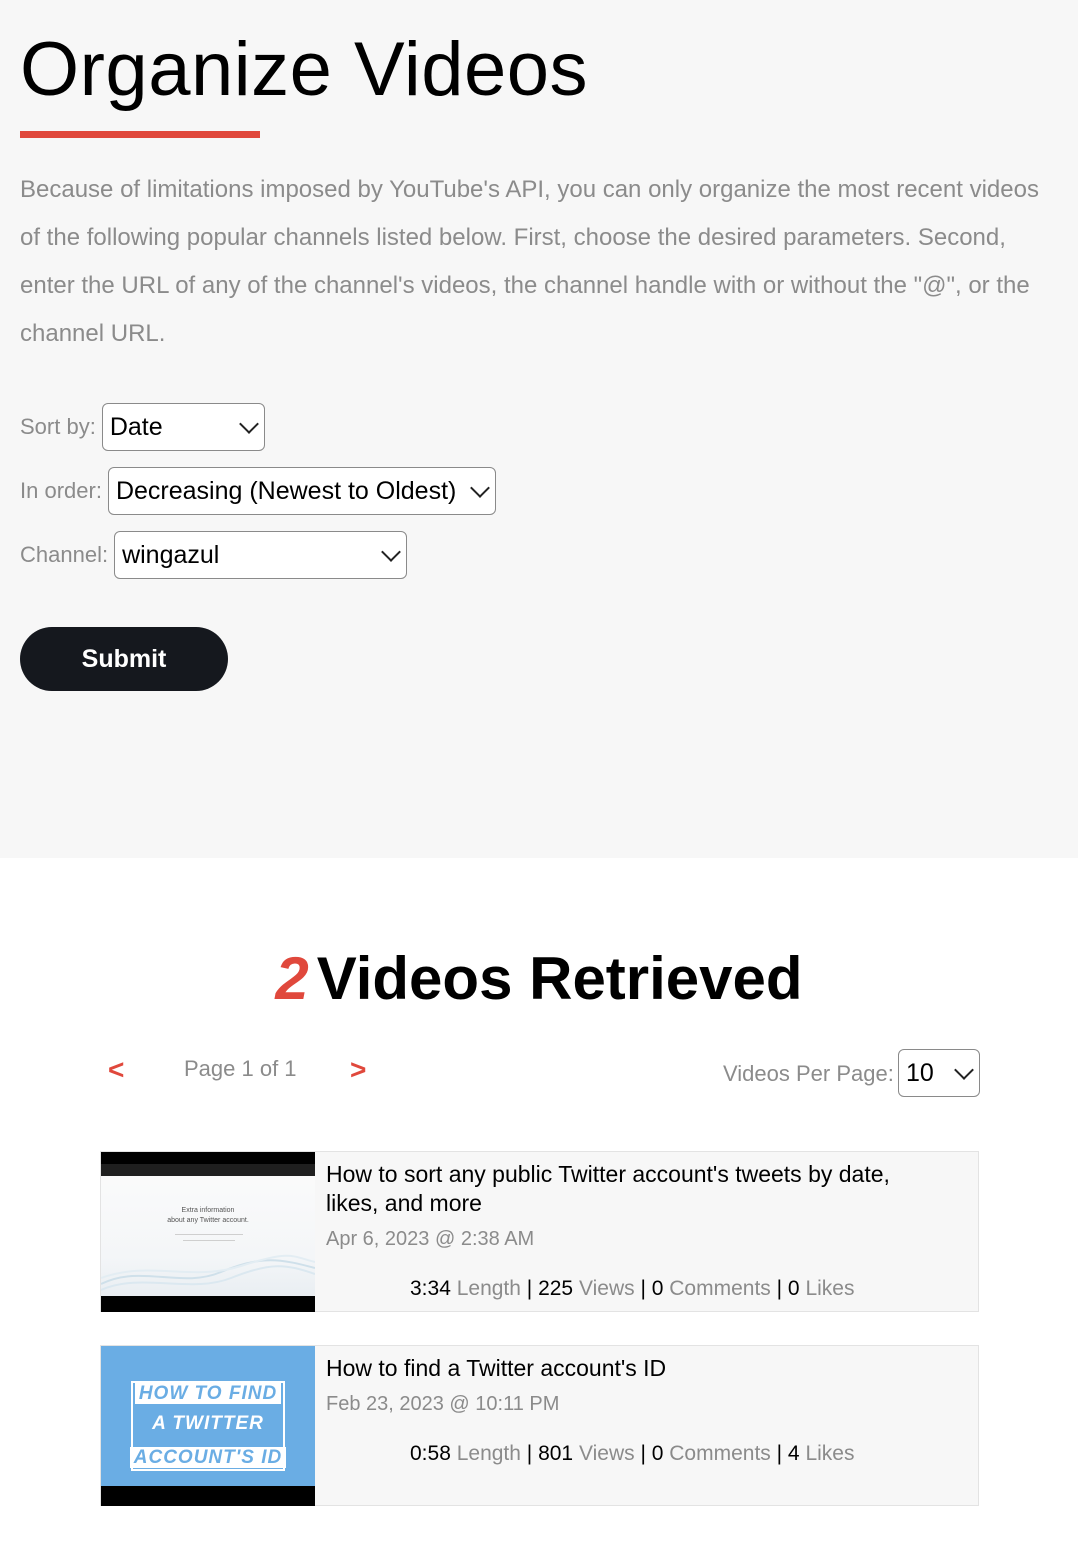 This screenshot has width=1078, height=1546. Describe the element at coordinates (208, 1394) in the screenshot. I see `thumbnail-text: HOW TO FIND` at that location.